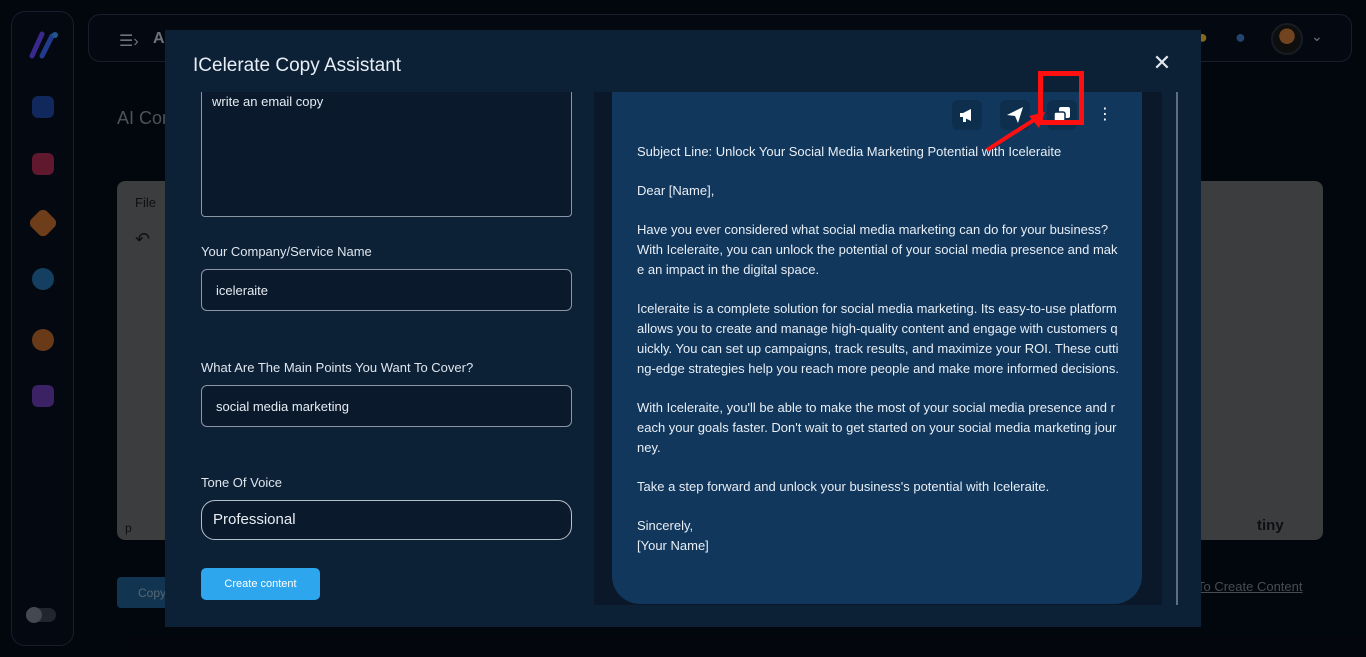  Describe the element at coordinates (241, 482) in the screenshot. I see `tone-label: Tone Of Voice` at that location.